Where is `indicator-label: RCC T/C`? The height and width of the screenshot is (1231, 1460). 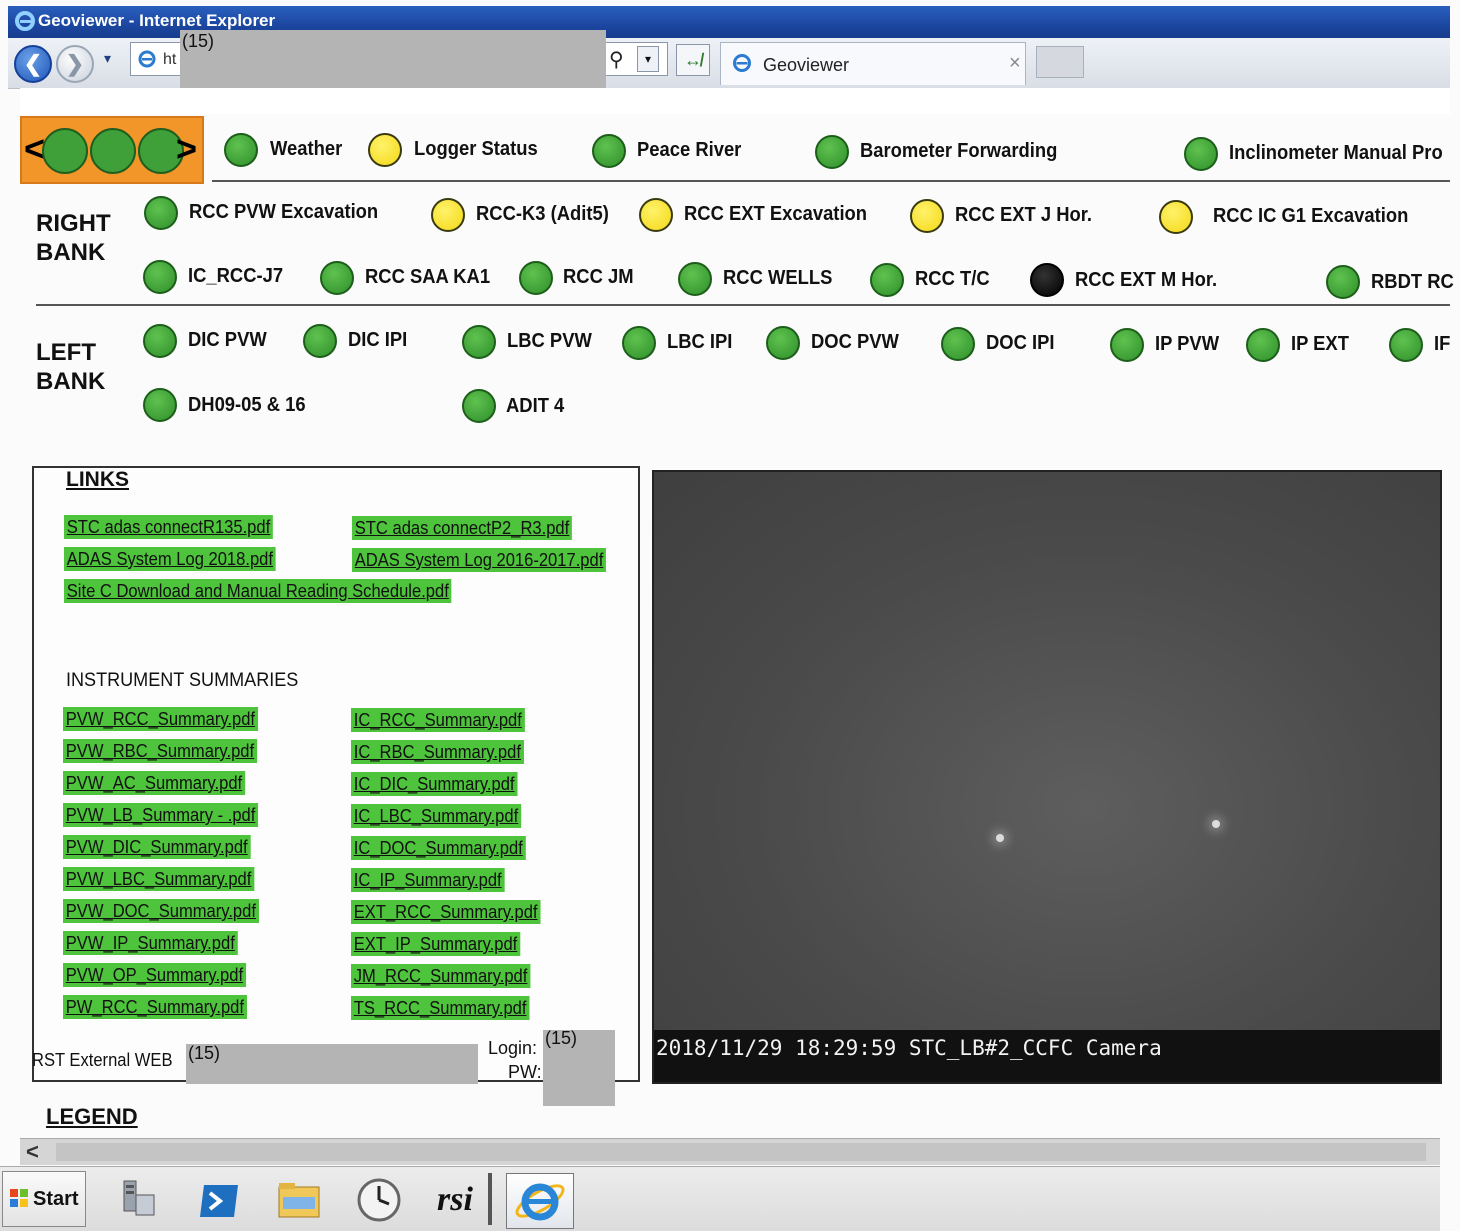 indicator-label: RCC T/C is located at coordinates (952, 279).